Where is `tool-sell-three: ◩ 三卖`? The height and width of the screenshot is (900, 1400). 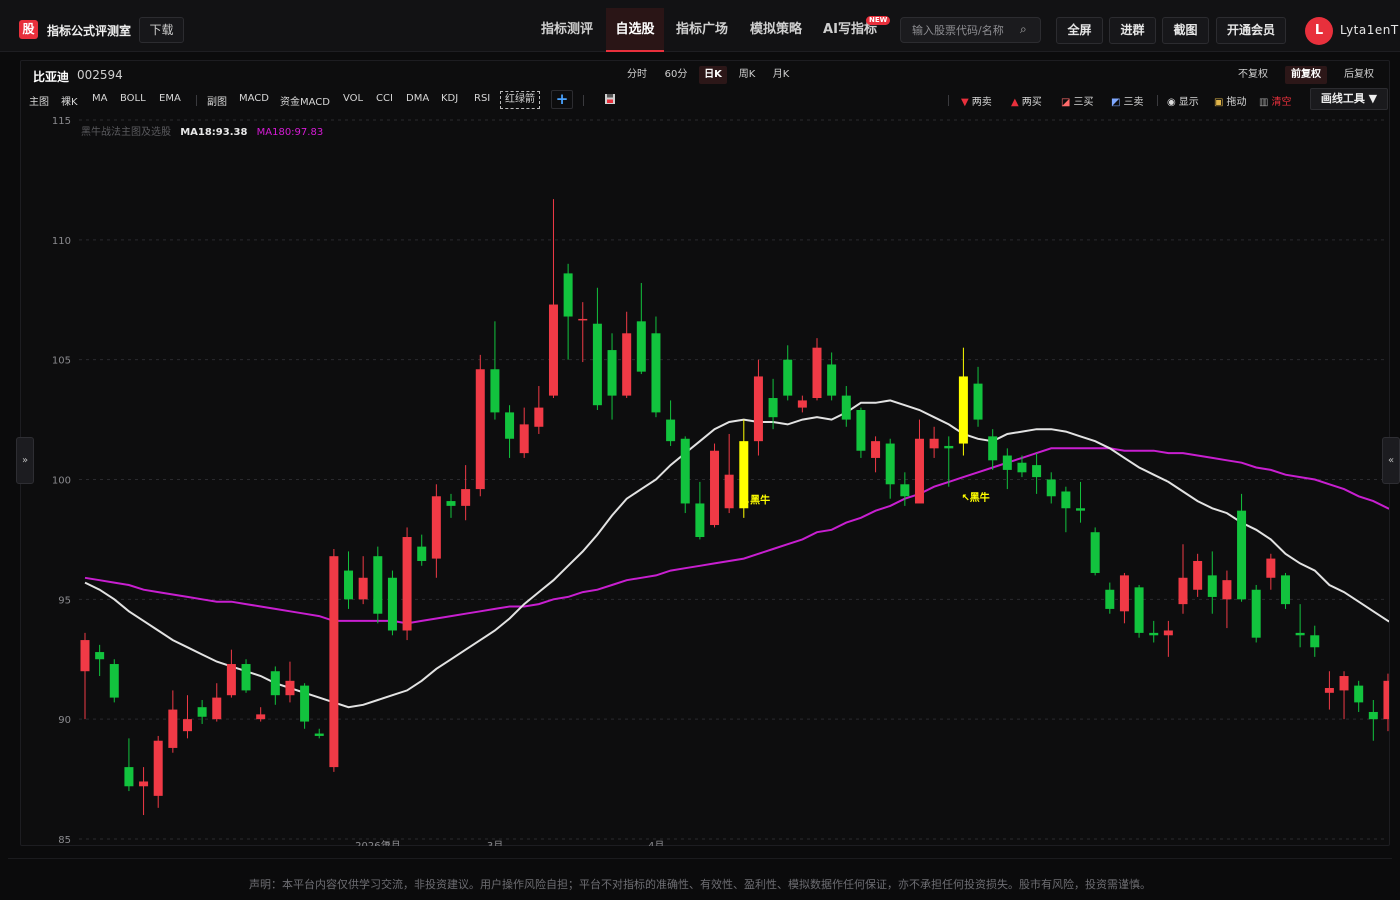 tool-sell-three: ◩ 三卖 is located at coordinates (1127, 100).